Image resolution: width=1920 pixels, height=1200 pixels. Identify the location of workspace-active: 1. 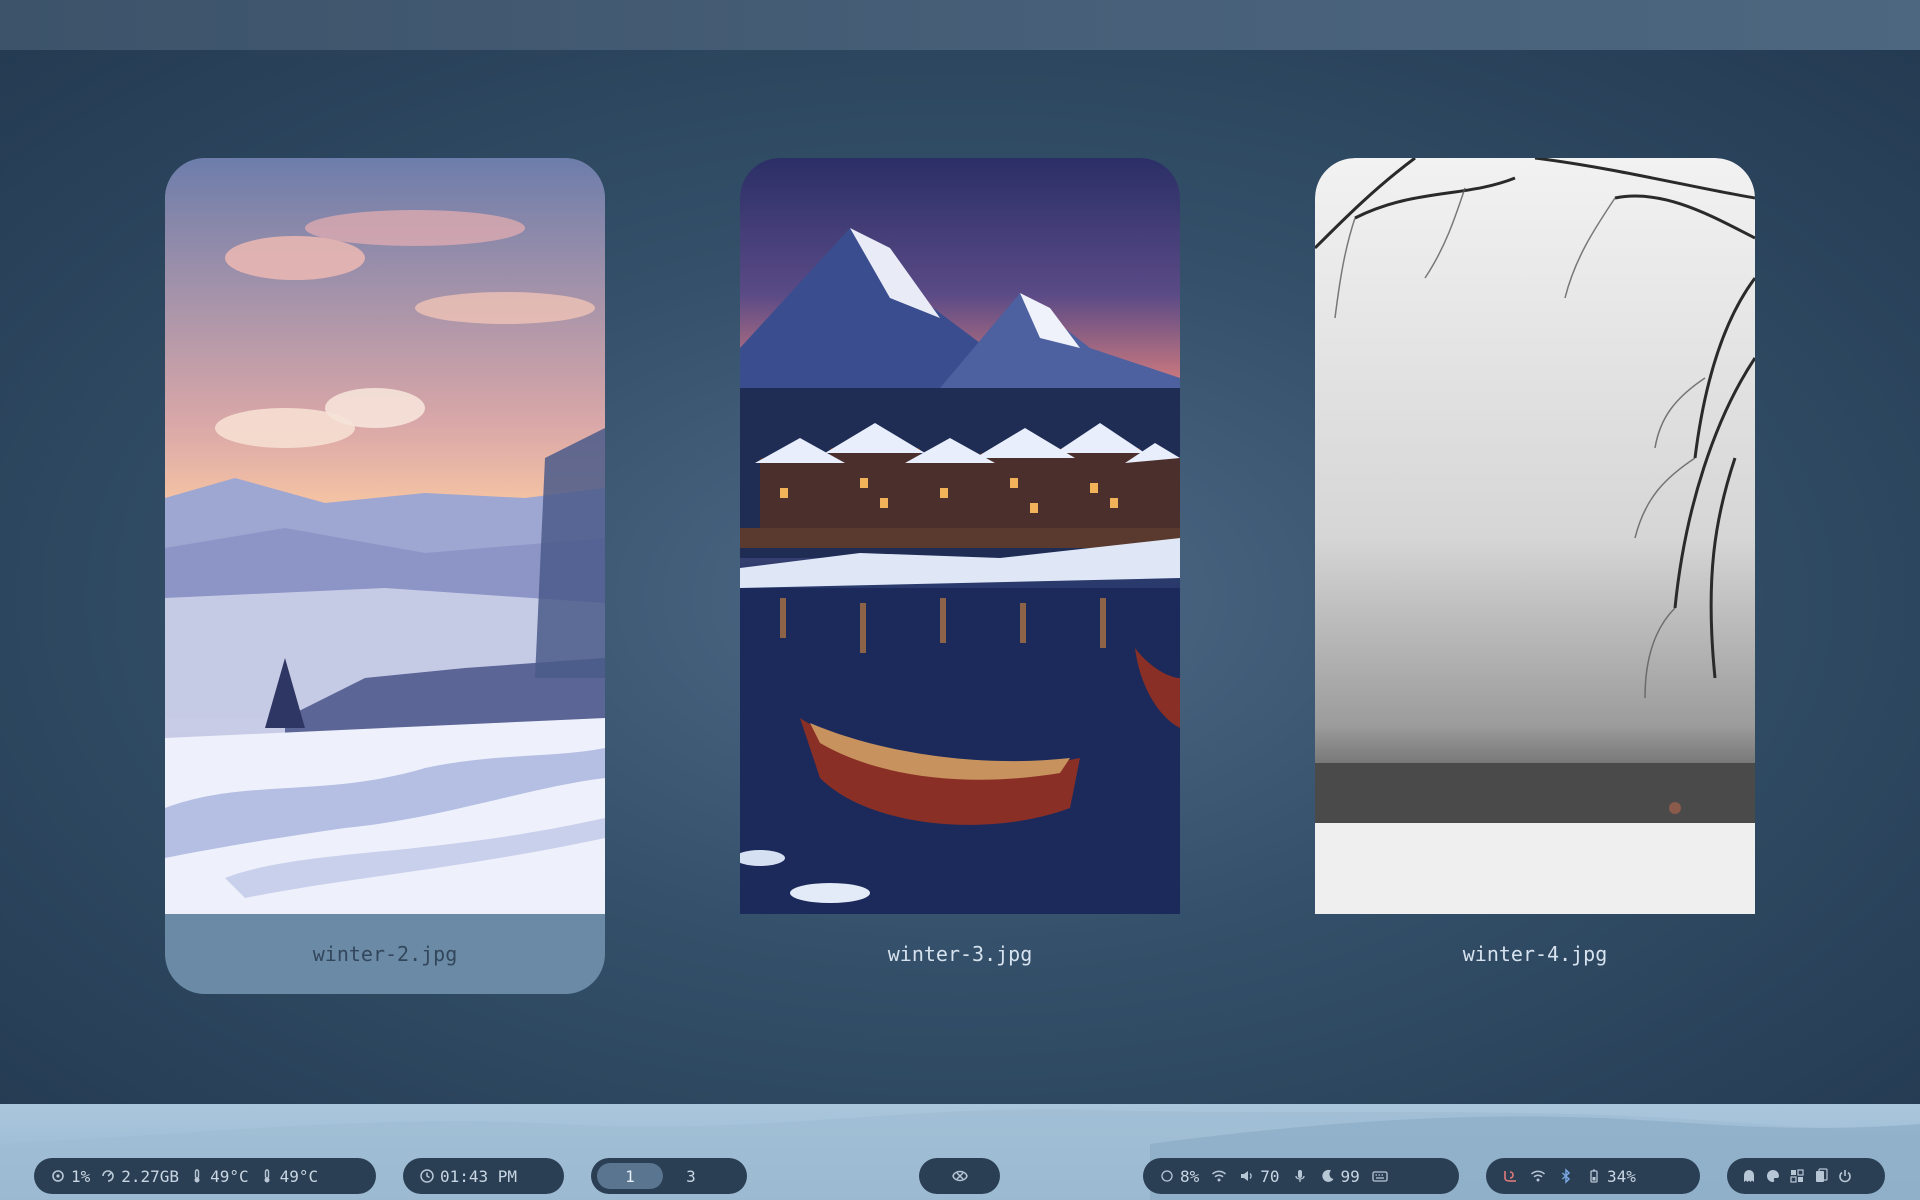
(630, 1176).